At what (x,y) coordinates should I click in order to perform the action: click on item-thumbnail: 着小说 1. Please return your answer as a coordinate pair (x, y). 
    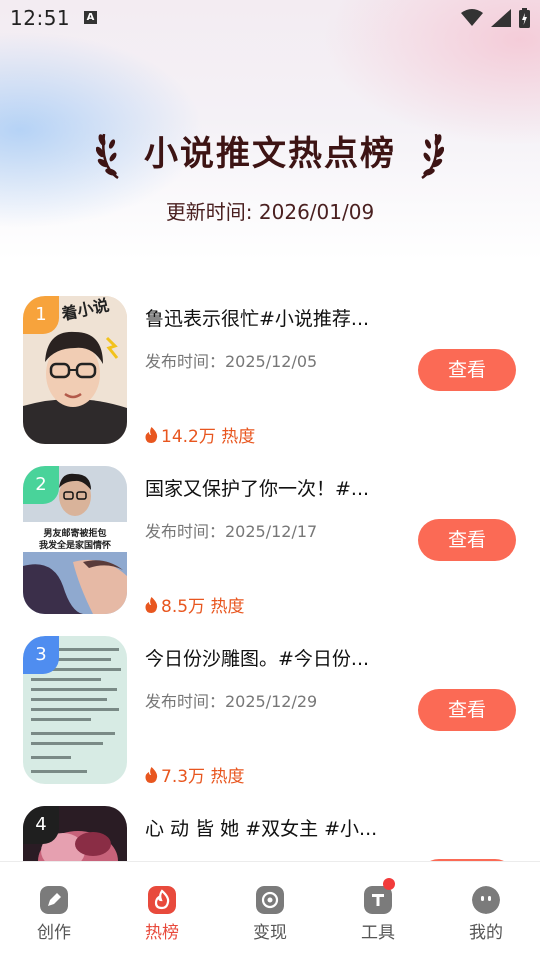
    Looking at the image, I should click on (75, 370).